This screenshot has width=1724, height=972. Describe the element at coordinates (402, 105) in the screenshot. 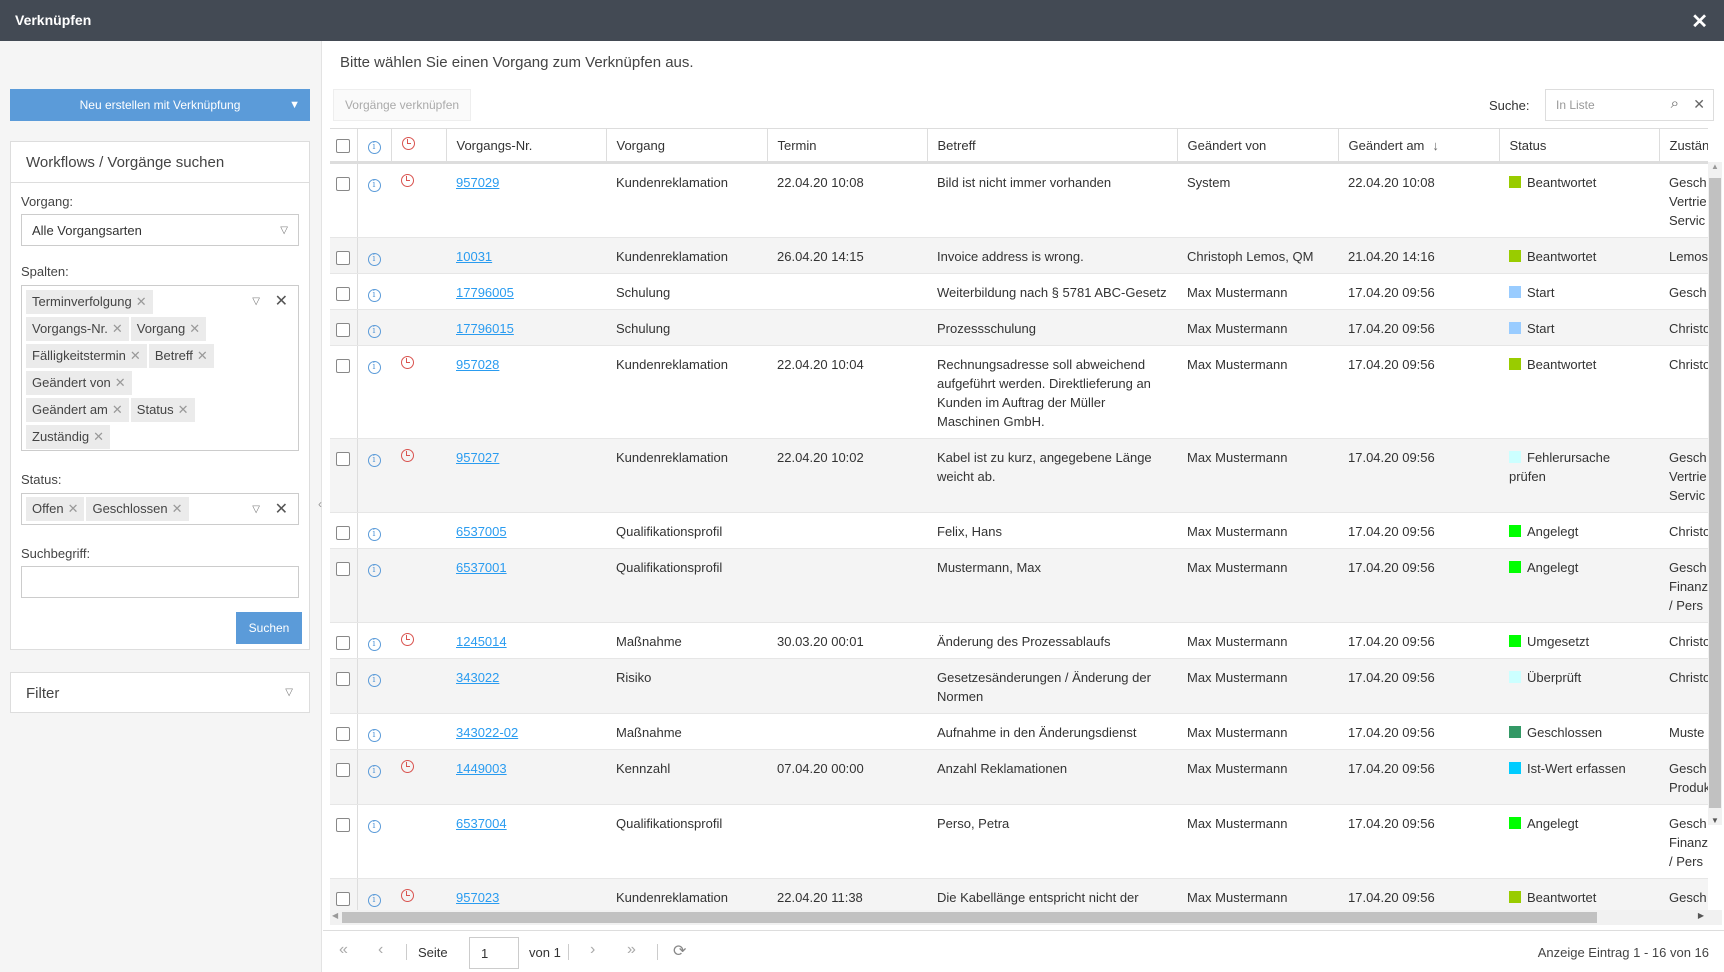

I see `link-records-button: Vorgänge verknüpfen` at that location.